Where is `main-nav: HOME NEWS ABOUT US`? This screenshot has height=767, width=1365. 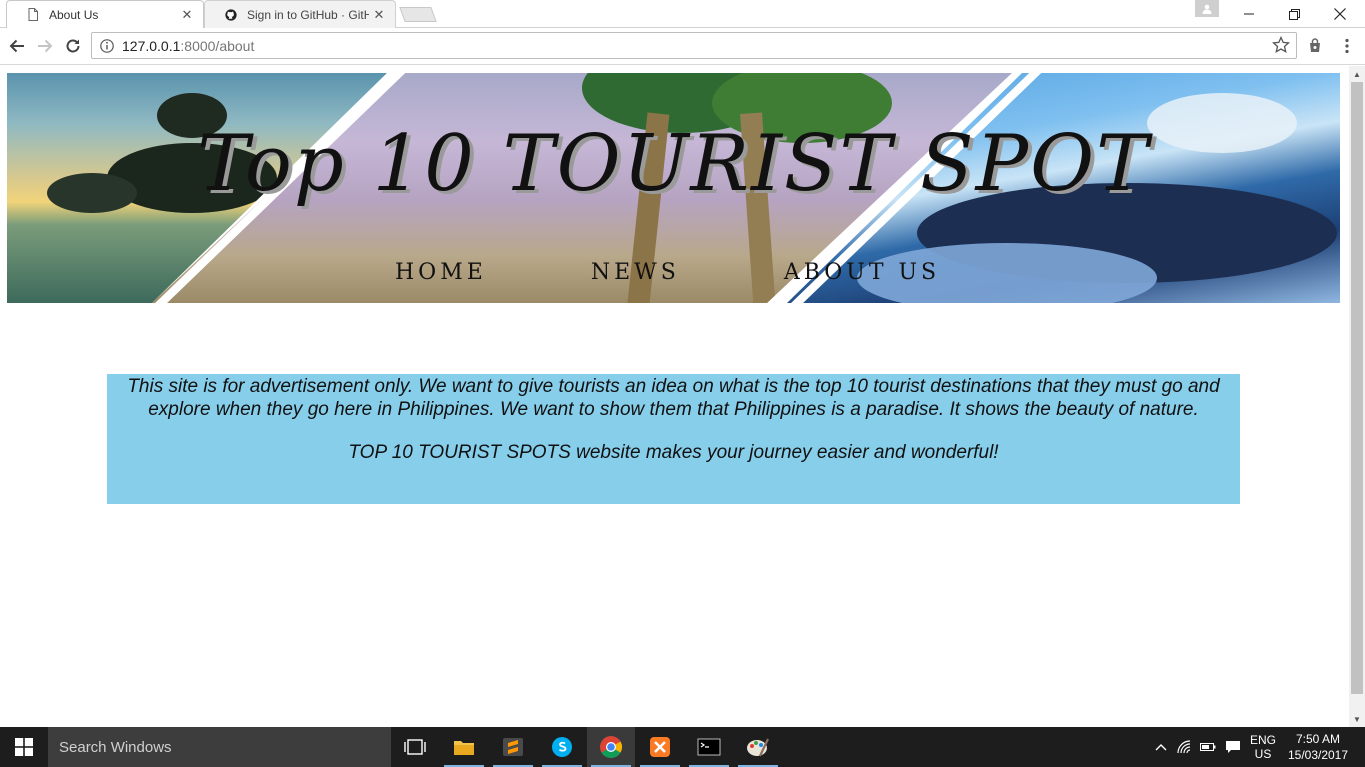 main-nav: HOME NEWS ABOUT US is located at coordinates (667, 272).